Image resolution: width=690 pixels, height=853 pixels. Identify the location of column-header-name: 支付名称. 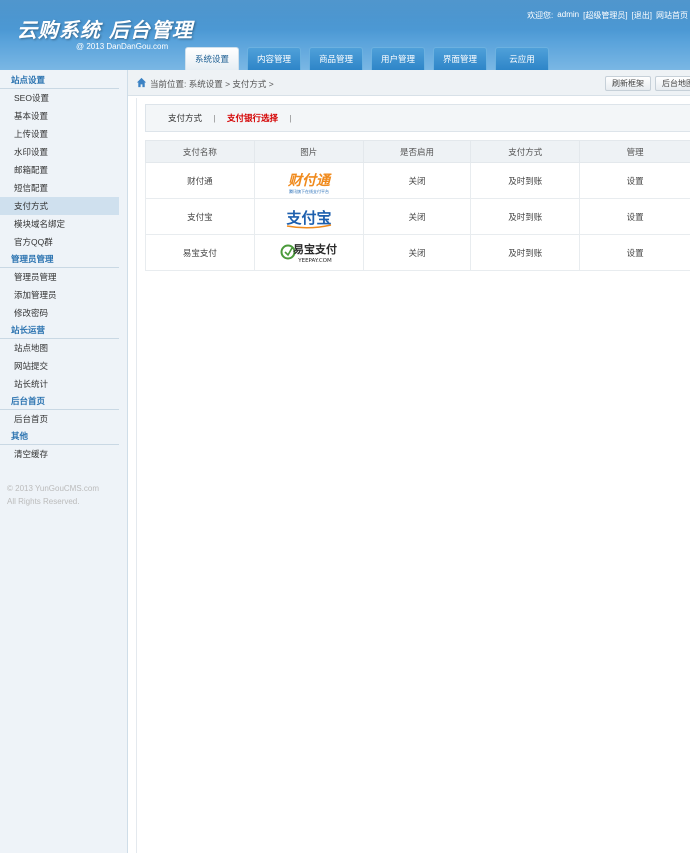
(200, 151).